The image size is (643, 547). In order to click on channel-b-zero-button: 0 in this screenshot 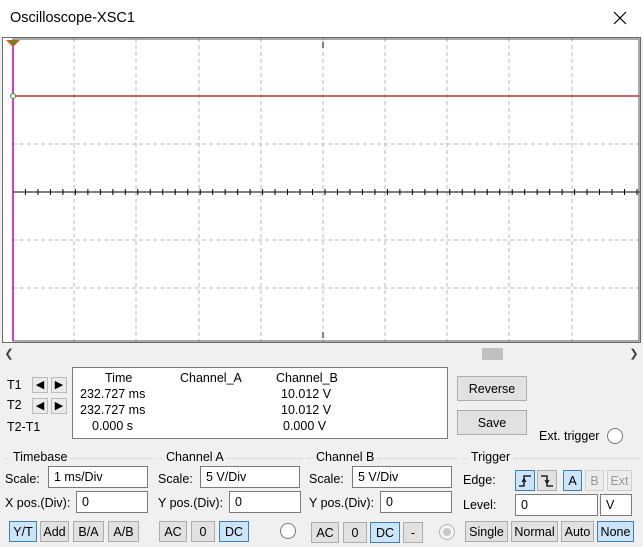, I will do `click(355, 532)`.